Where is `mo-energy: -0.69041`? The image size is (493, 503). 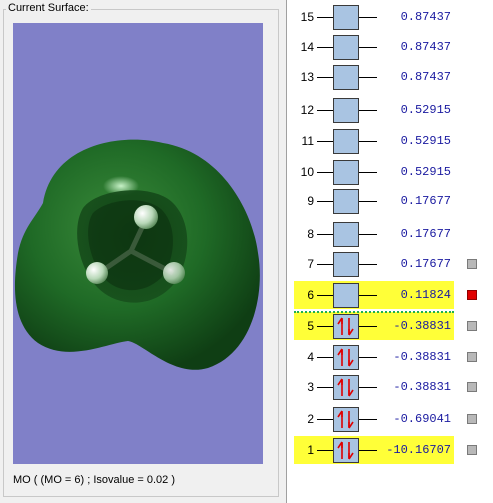 mo-energy: -0.69041 is located at coordinates (422, 419).